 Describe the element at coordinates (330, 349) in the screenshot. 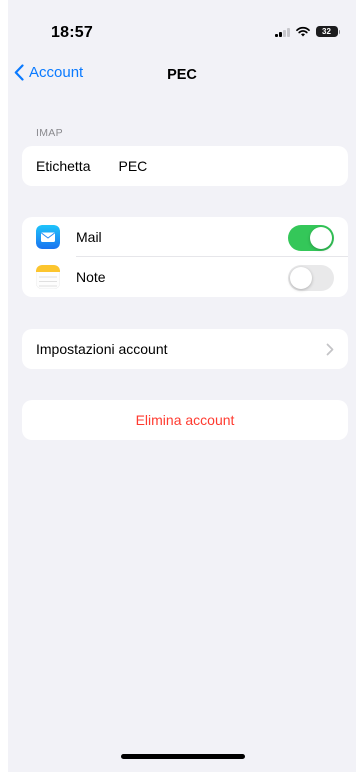

I see `chevron-right-icon` at that location.